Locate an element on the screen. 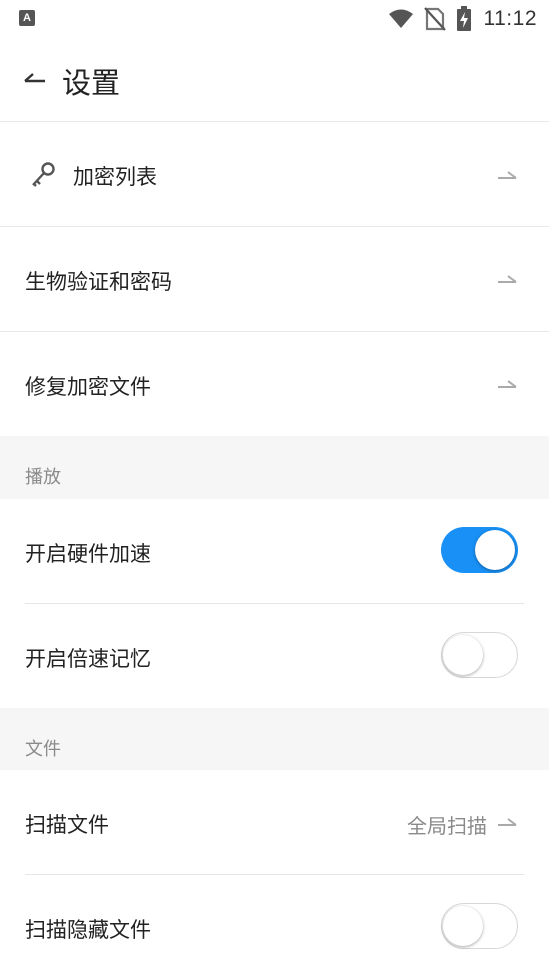 This screenshot has width=549, height=976. repair-encrypted-files-label: 修复加密文件 is located at coordinates (88, 387).